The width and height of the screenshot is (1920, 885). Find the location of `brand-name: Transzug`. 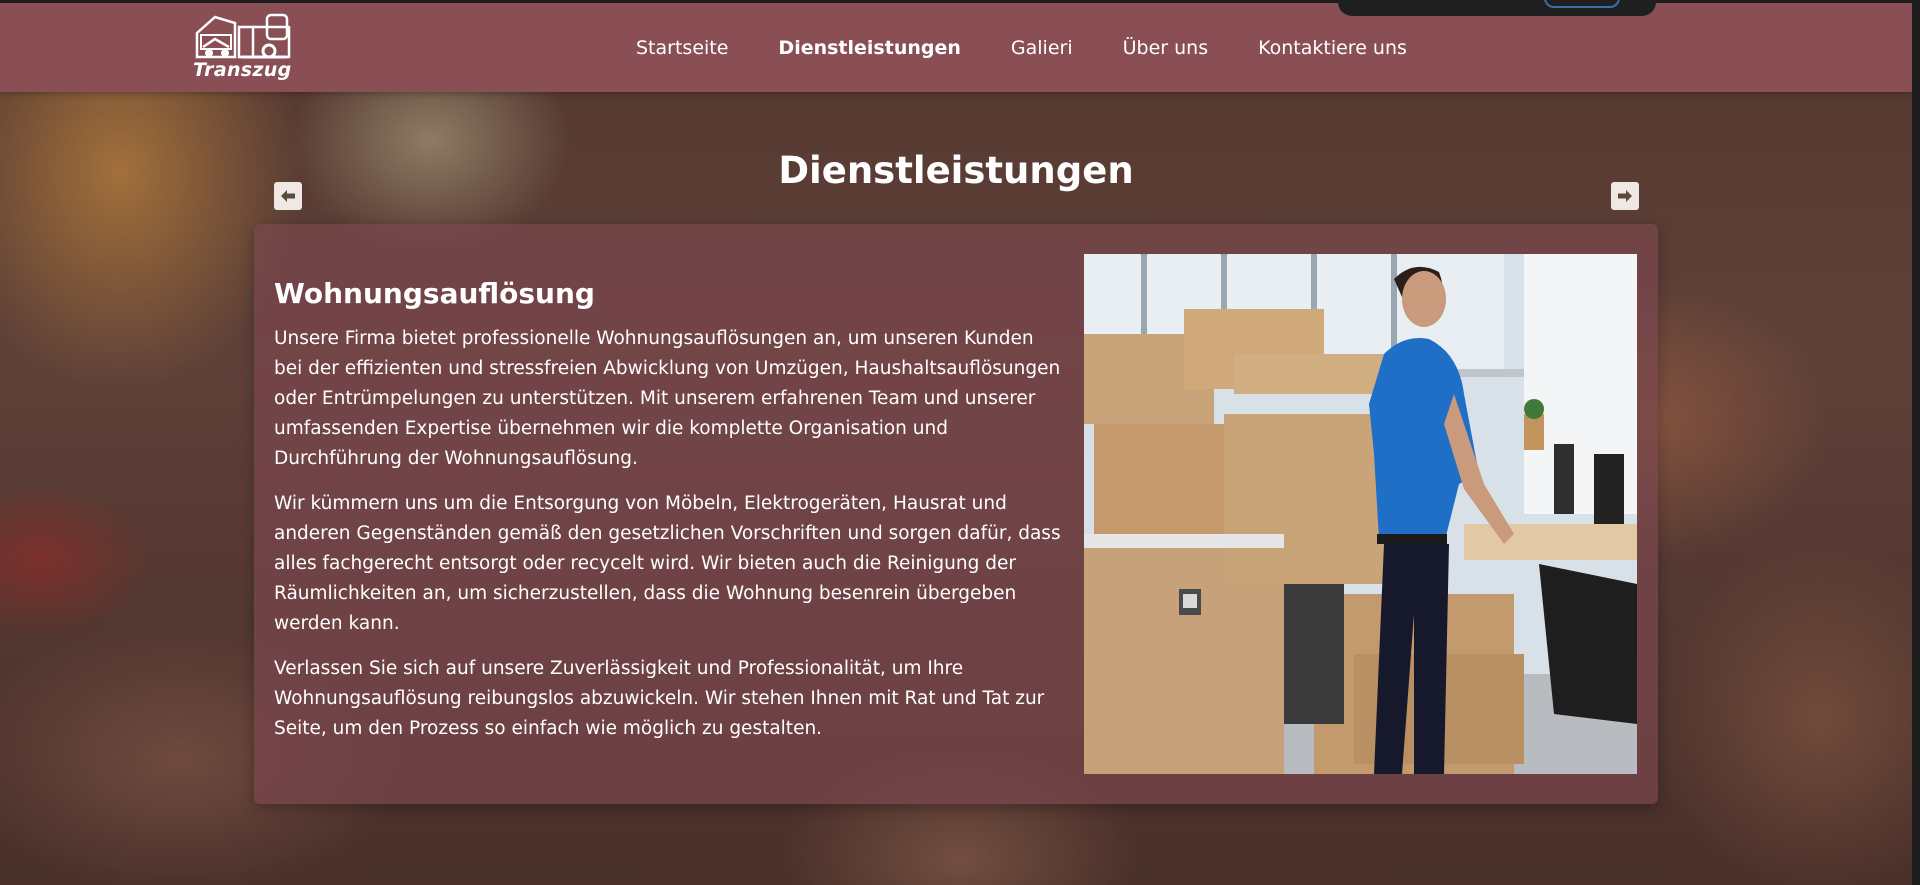

brand-name: Transzug is located at coordinates (242, 70).